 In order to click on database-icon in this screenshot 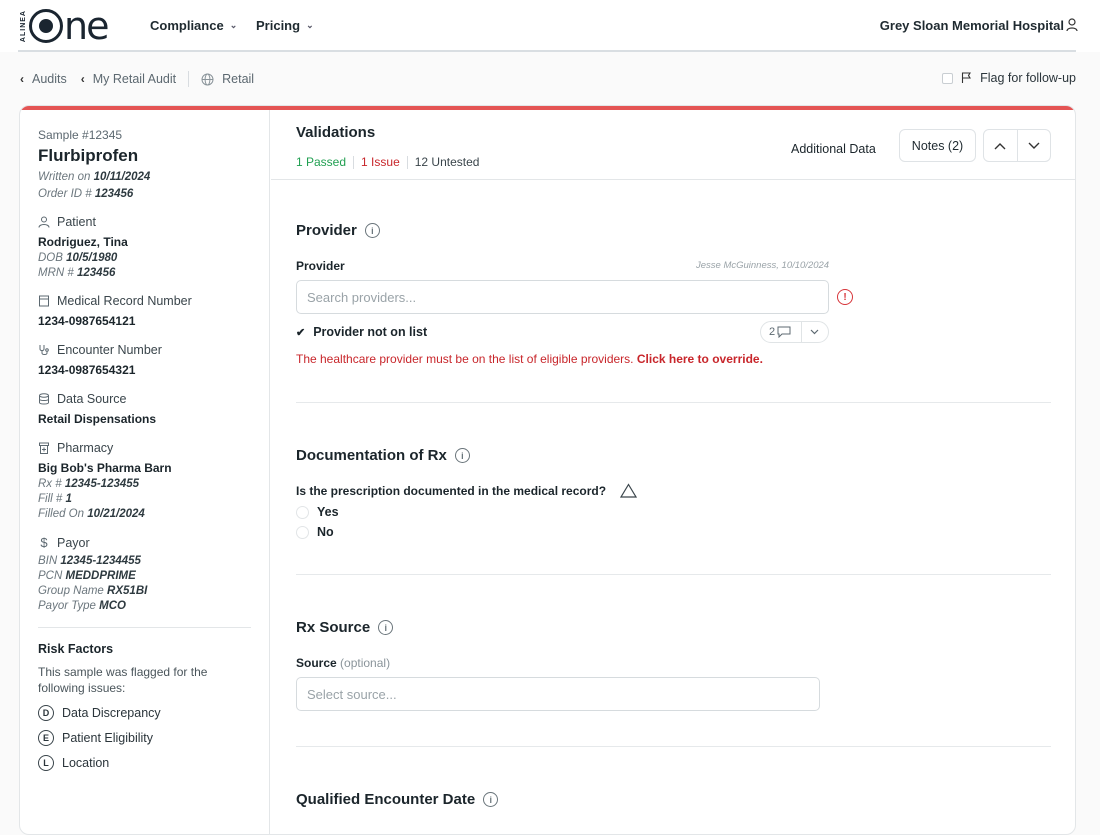, I will do `click(44, 399)`.